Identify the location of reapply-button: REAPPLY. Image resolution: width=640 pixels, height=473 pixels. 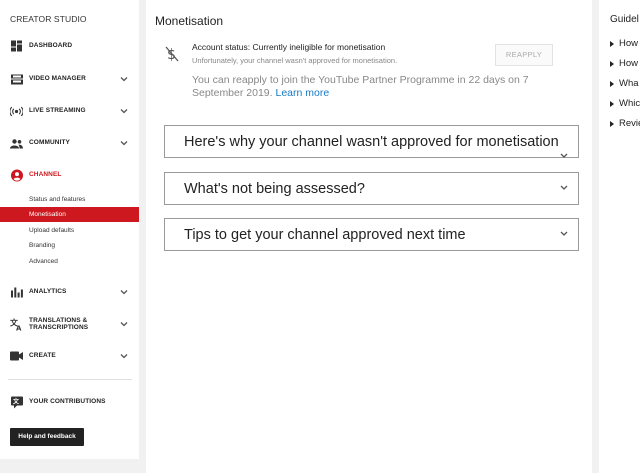
(524, 55).